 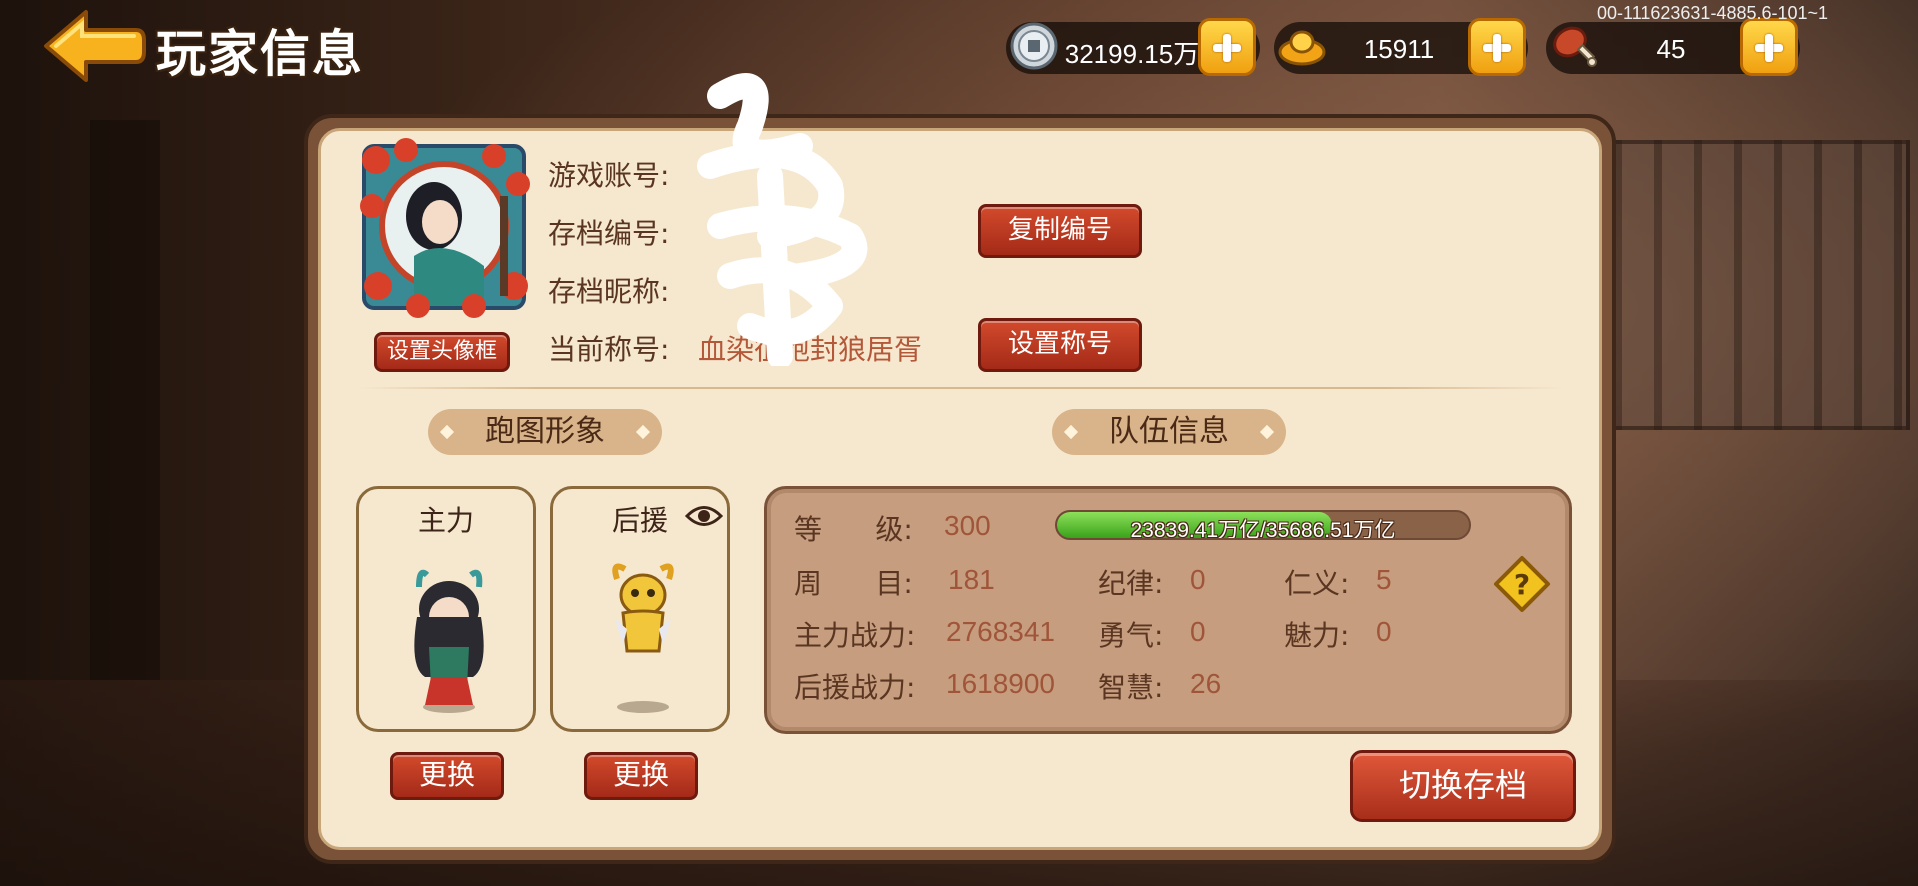 I want to click on wisdom-value: 26, so click(x=1206, y=683).